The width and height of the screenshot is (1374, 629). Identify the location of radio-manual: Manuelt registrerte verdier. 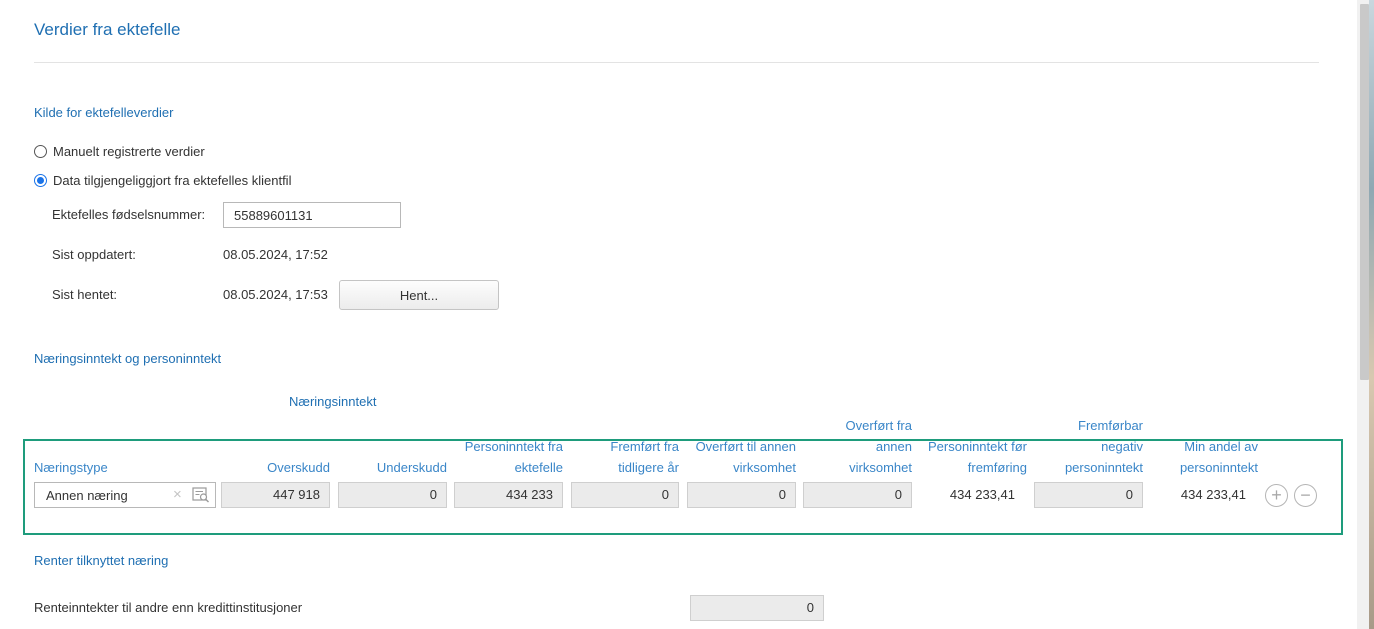
(119, 151).